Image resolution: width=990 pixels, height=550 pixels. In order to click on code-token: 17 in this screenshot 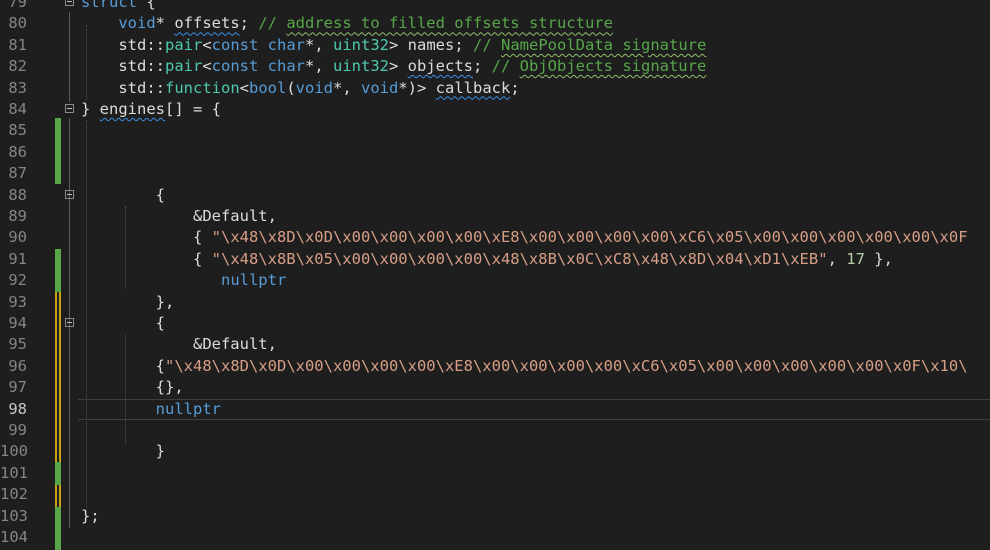, I will do `click(855, 258)`.